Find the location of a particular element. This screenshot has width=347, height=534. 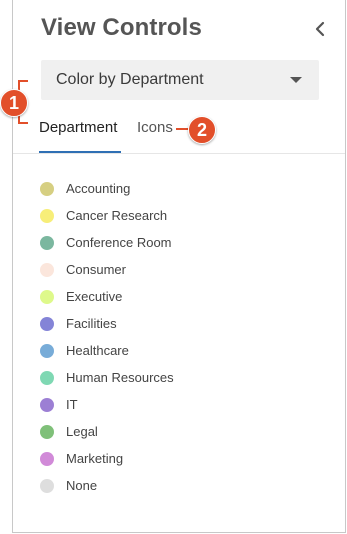

color-by-selected-value: Color by Department is located at coordinates (130, 79).